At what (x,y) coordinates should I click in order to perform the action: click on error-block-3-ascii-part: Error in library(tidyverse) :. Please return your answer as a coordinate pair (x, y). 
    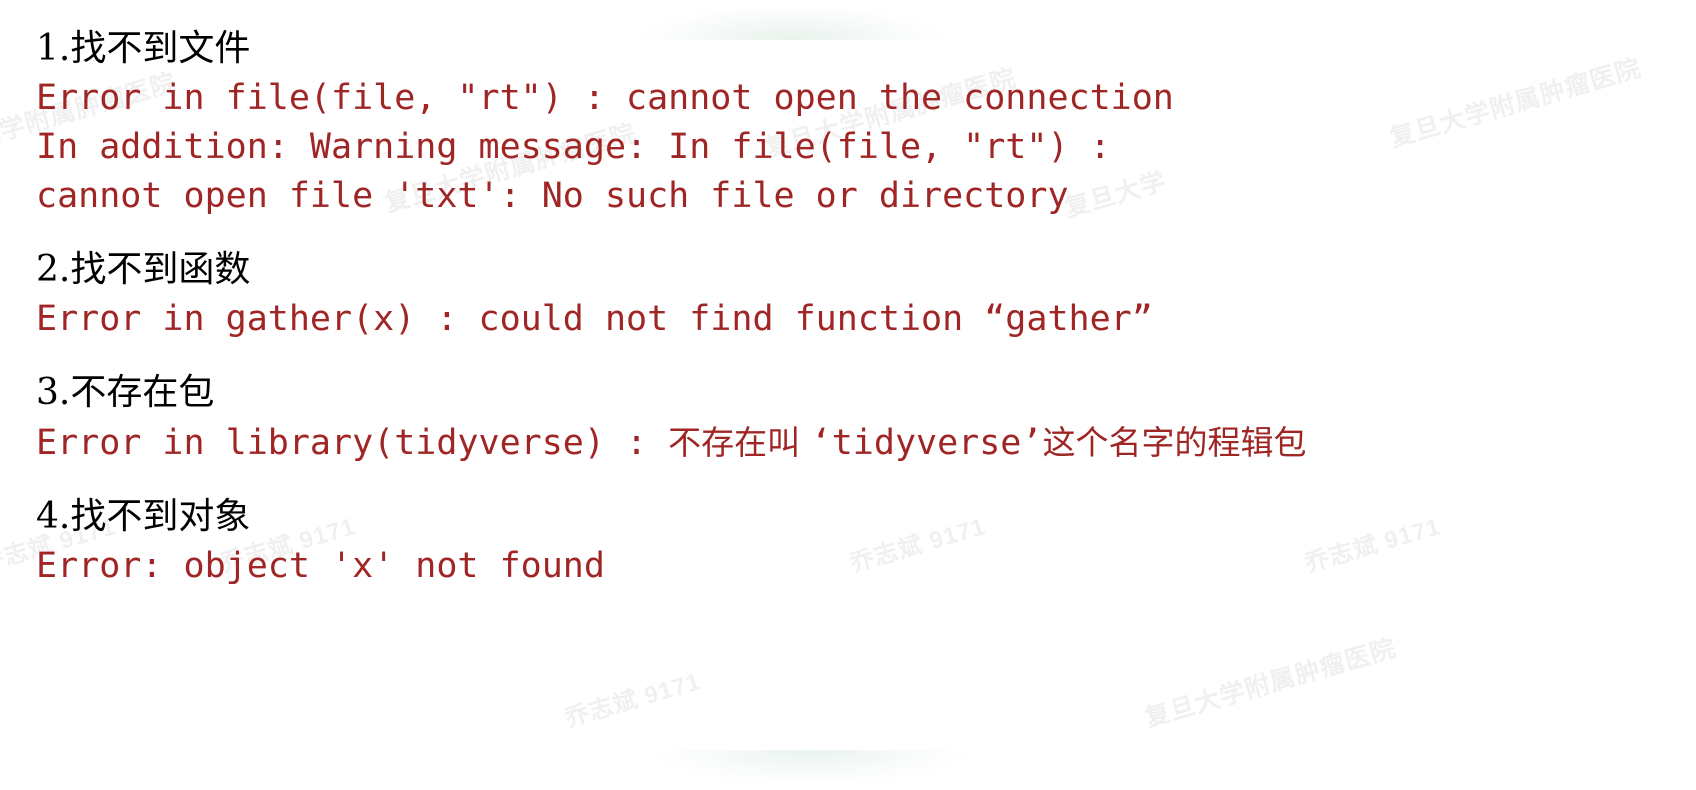
    Looking at the image, I should click on (352, 443).